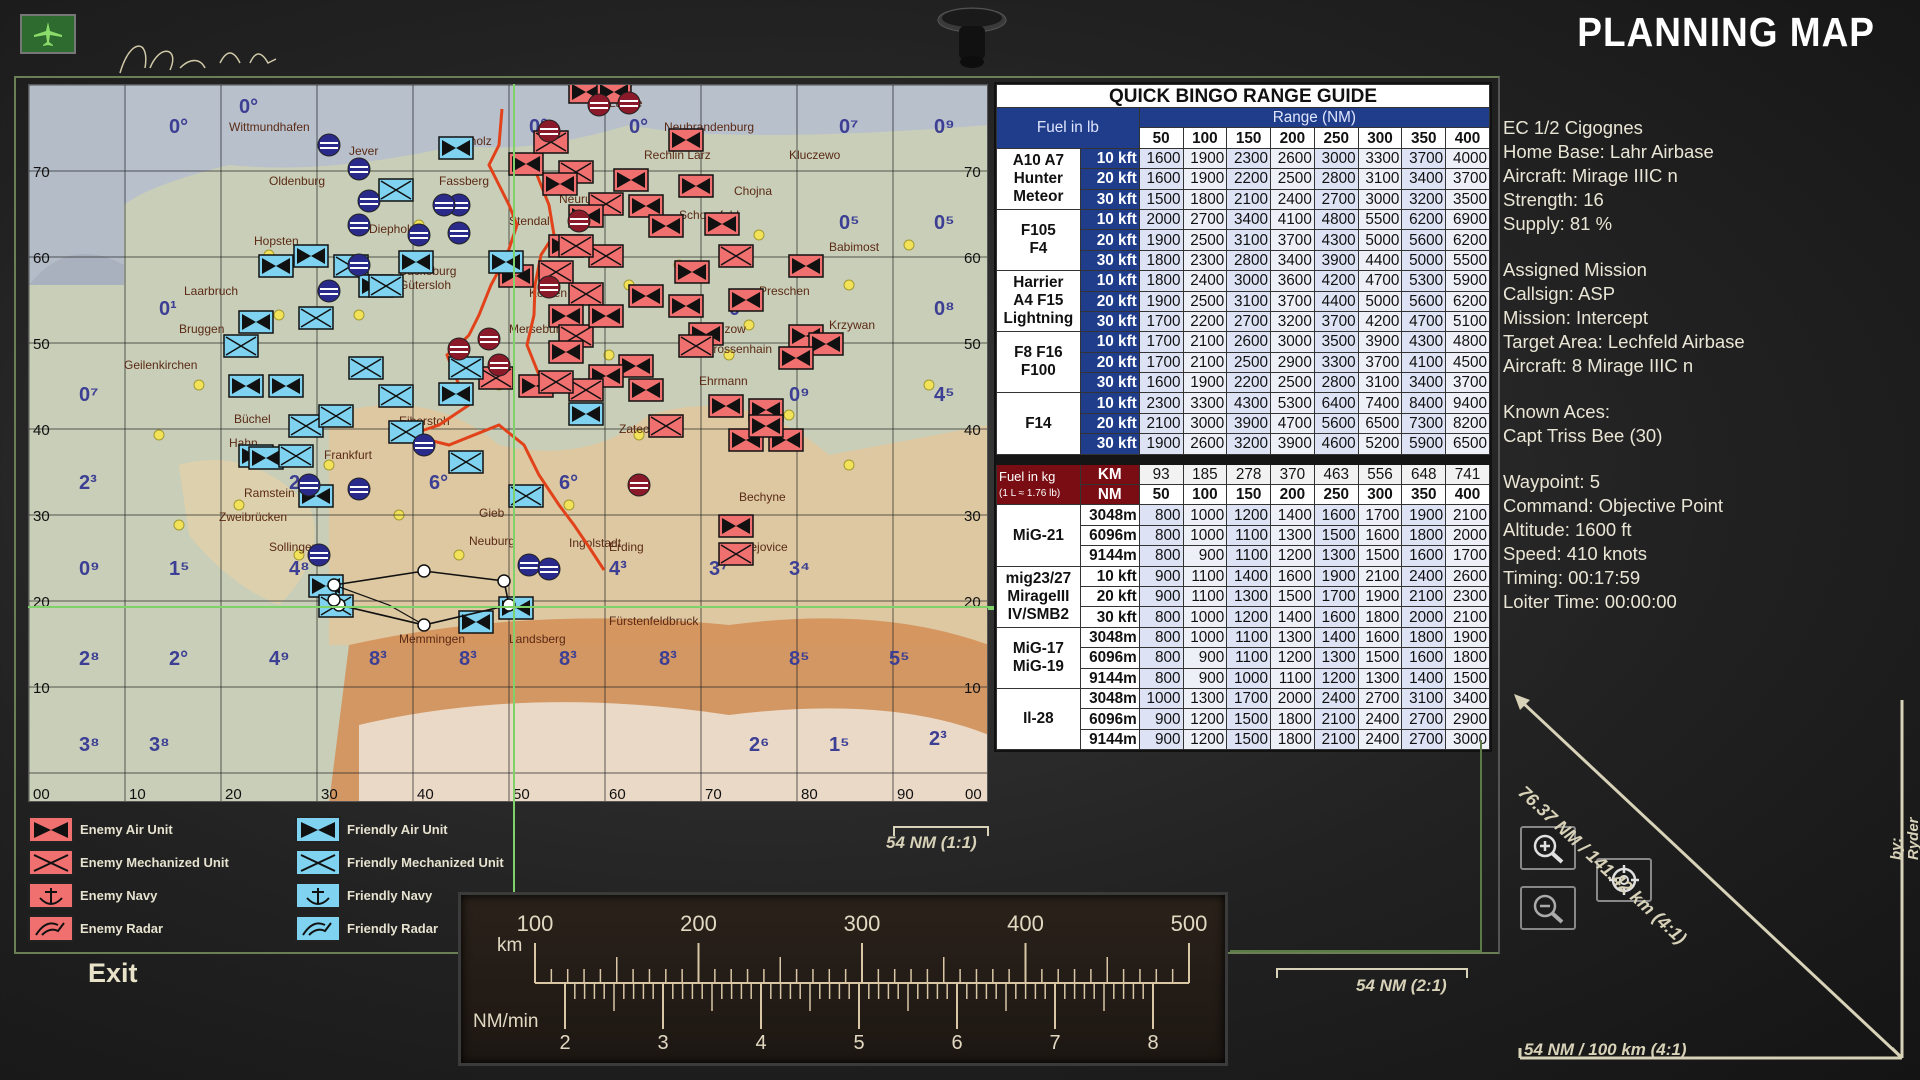  What do you see at coordinates (1553, 199) in the screenshot?
I see `unit-strength: Strength: 16` at bounding box center [1553, 199].